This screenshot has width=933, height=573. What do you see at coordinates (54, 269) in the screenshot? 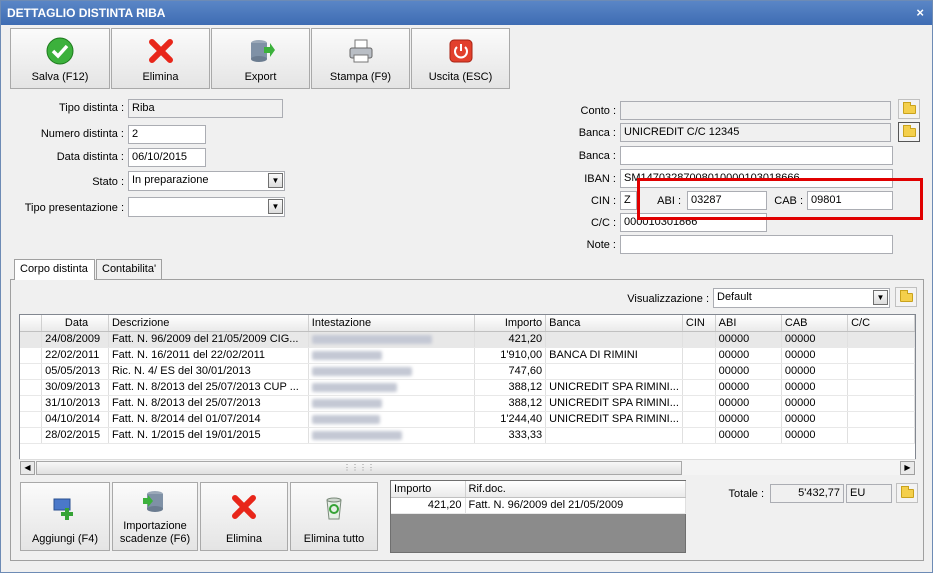
I see `tab-corpo-distinta: Corpo distinta` at bounding box center [54, 269].